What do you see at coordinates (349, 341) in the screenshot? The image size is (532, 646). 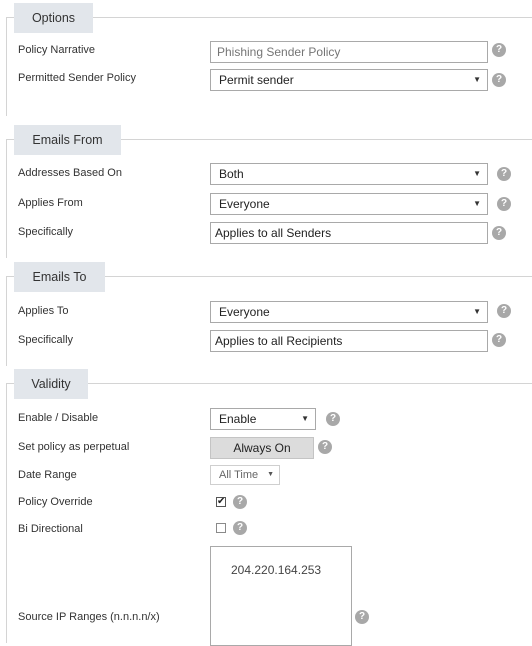 I see `specifically-to-field: Applies to all Recipients` at bounding box center [349, 341].